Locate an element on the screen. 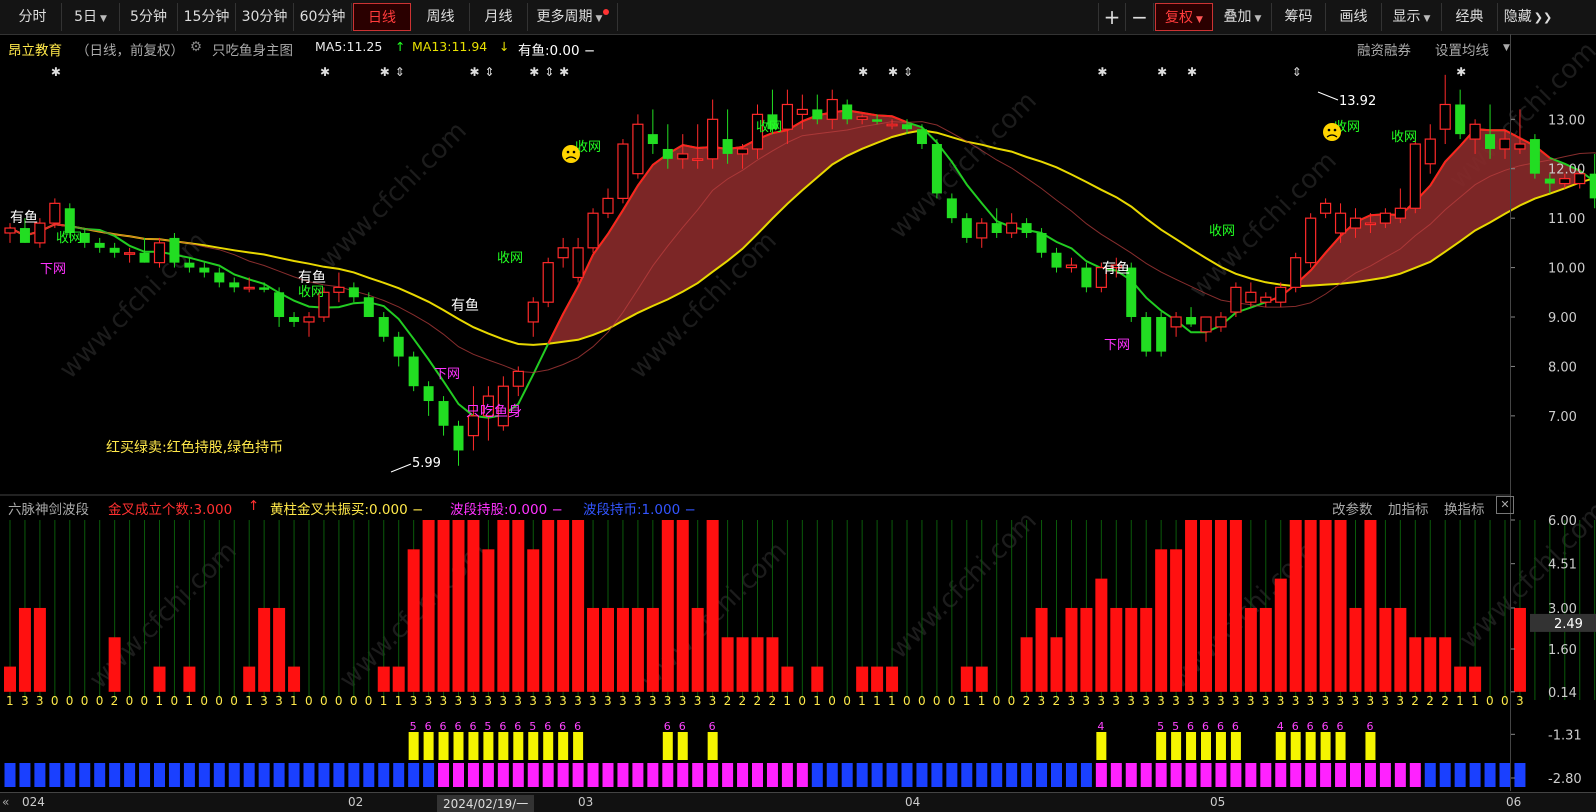  axis-label: 6.00 is located at coordinates (1562, 521).